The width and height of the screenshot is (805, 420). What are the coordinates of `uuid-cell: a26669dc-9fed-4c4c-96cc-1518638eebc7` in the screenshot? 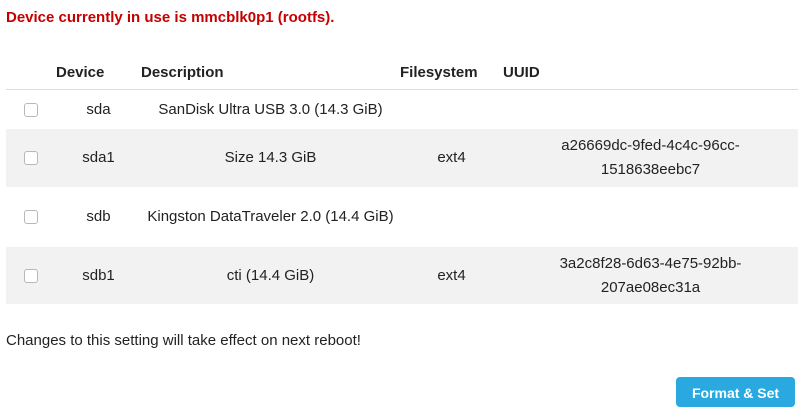 It's located at (650, 158).